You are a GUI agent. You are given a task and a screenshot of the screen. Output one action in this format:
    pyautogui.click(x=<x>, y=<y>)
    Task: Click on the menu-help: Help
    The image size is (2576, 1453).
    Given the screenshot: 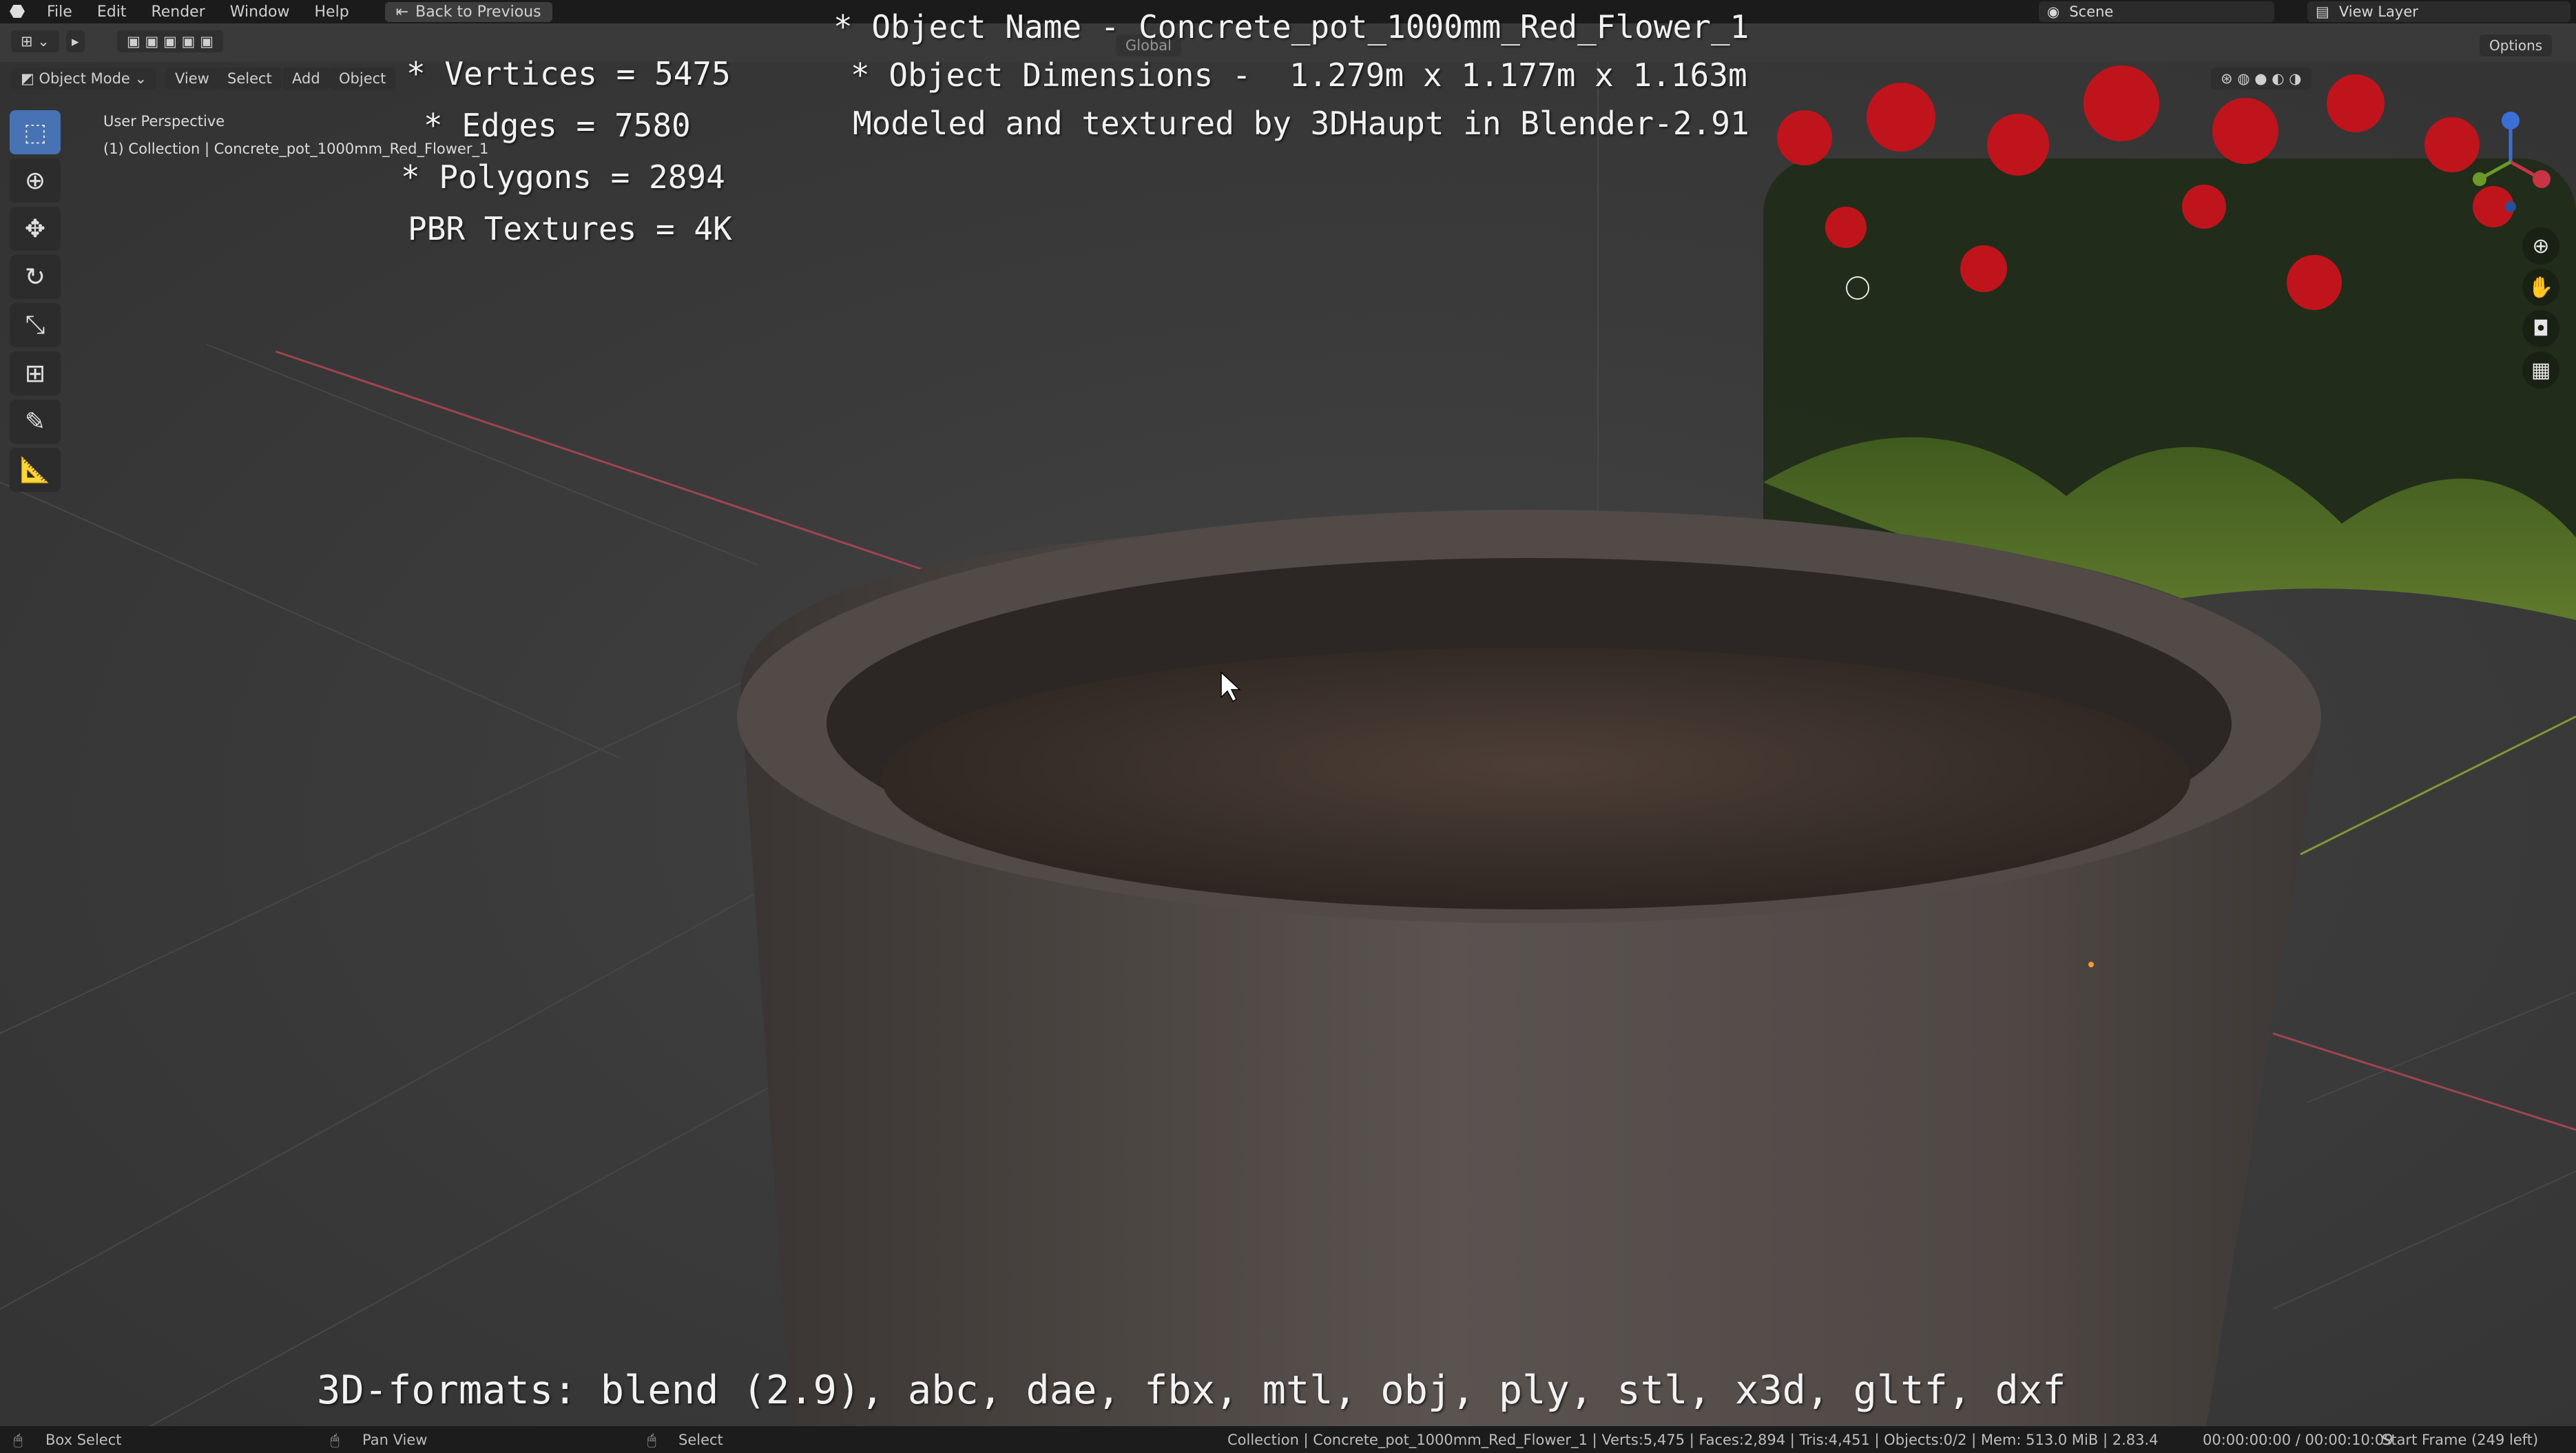 What is the action you would take?
    pyautogui.click(x=332, y=12)
    